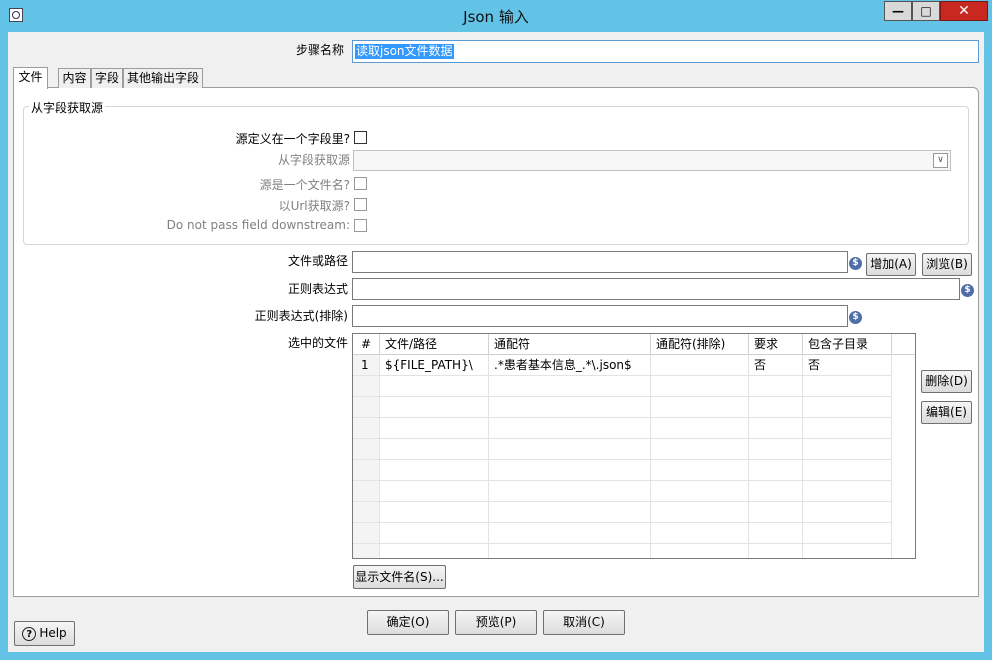 The image size is (992, 660). Describe the element at coordinates (656, 289) in the screenshot. I see `regex-input` at that location.